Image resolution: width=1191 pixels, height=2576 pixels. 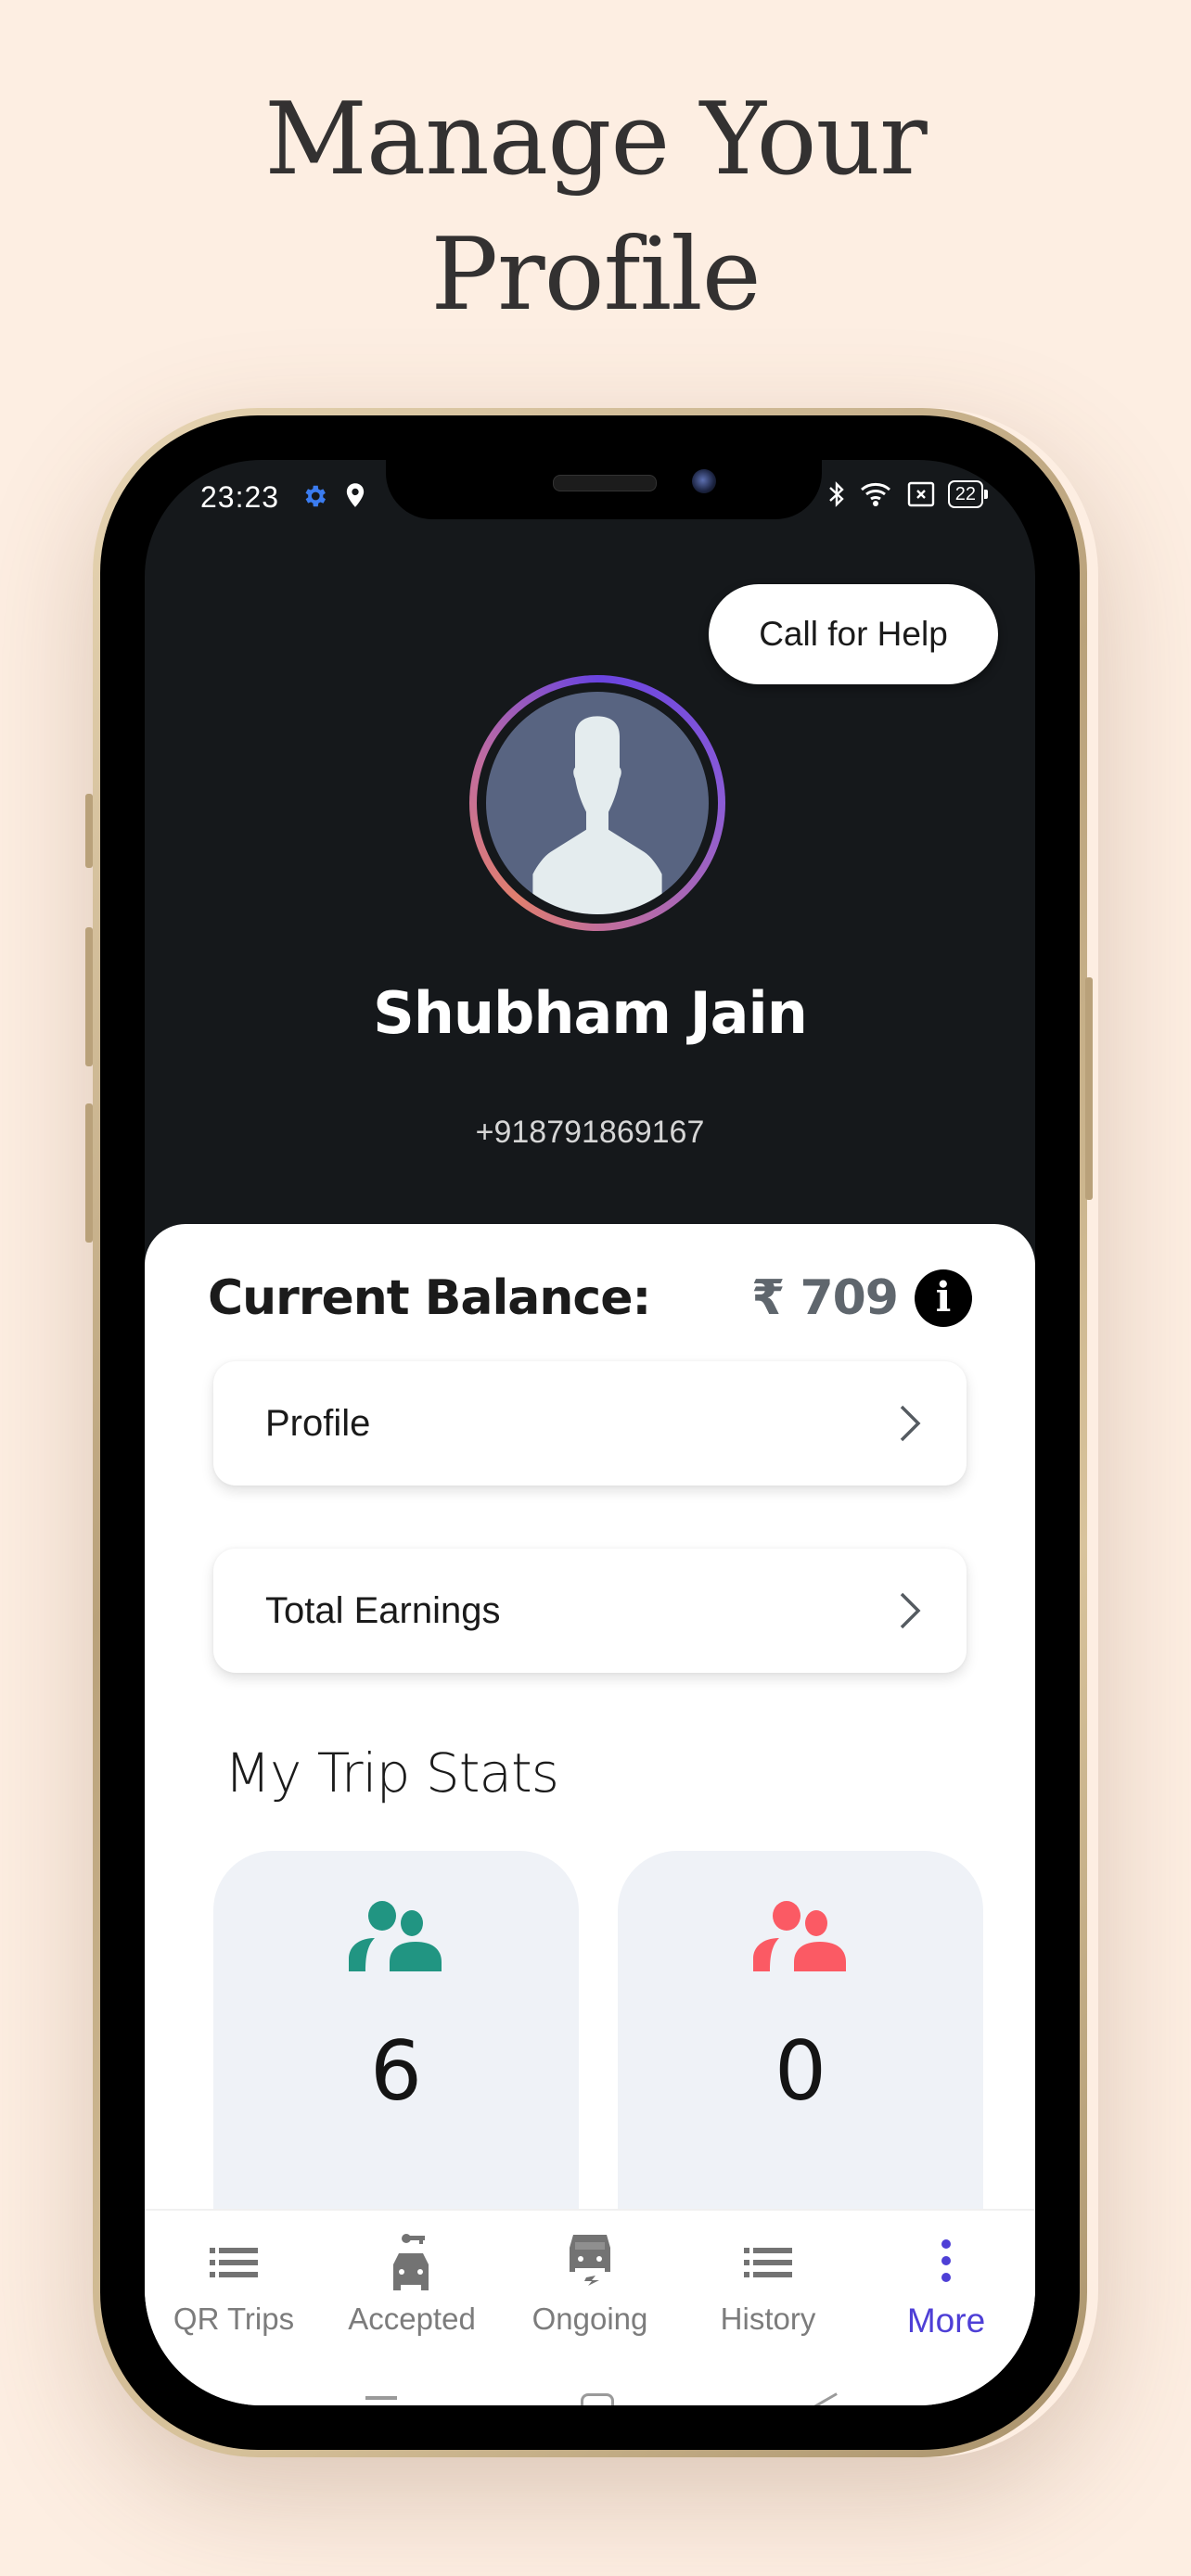 I want to click on trip-stat-value: 0, so click(x=801, y=2071).